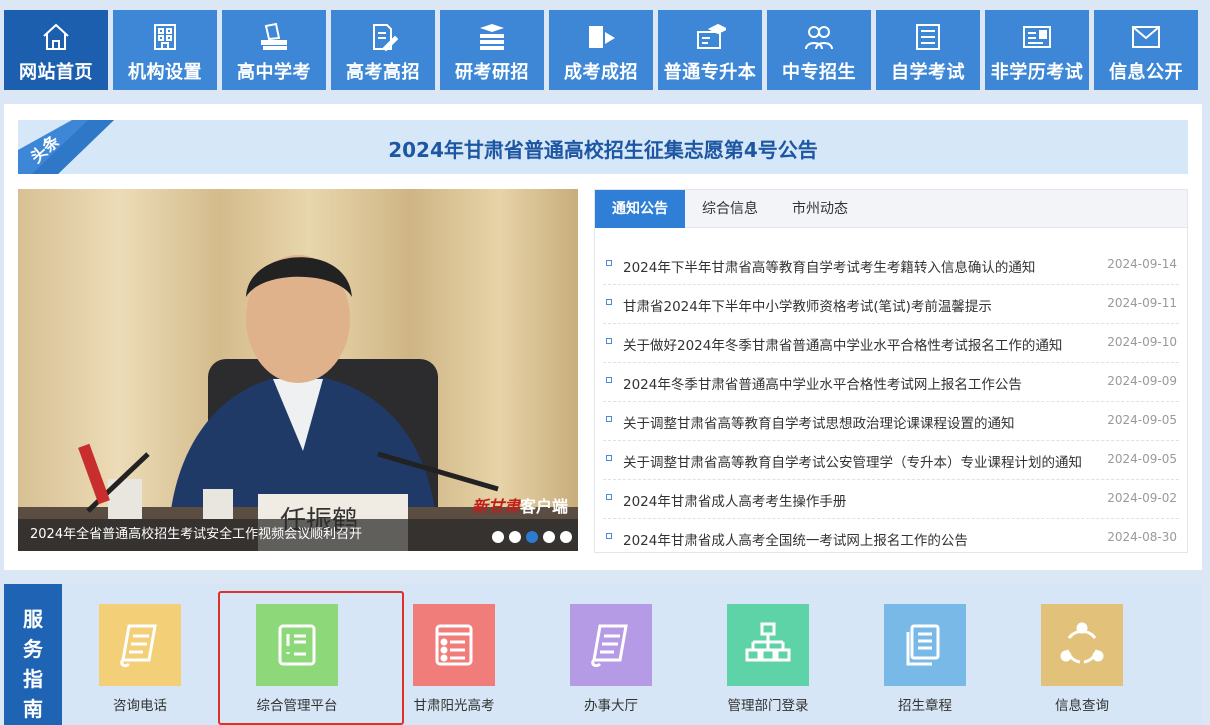  I want to click on nav-label: 普通专升本, so click(710, 72).